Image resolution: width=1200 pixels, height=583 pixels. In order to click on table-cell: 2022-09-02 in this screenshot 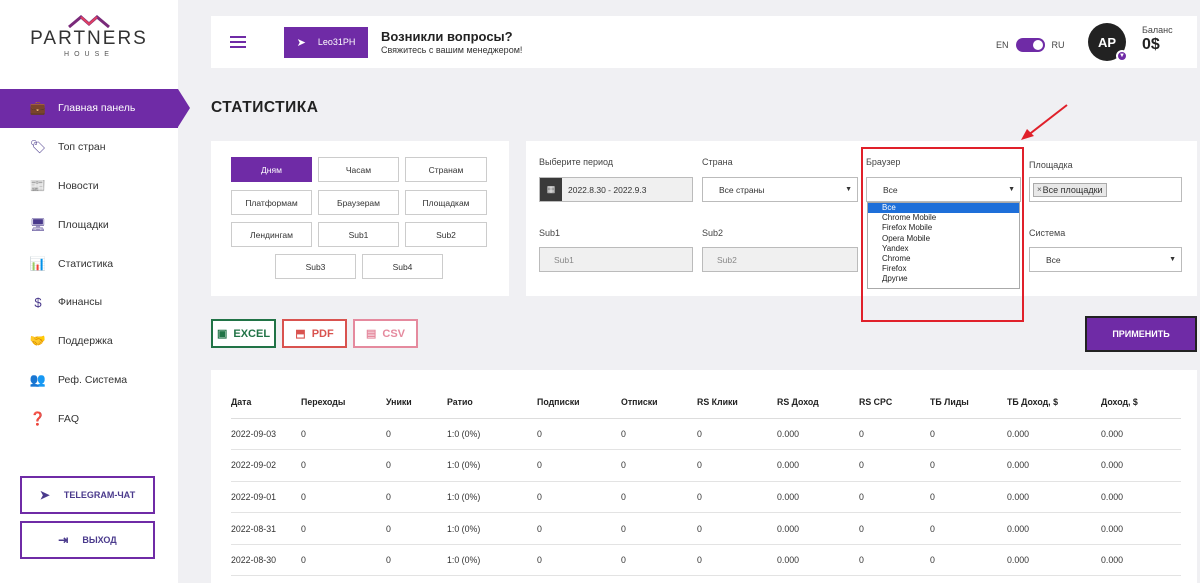, I will do `click(266, 465)`.